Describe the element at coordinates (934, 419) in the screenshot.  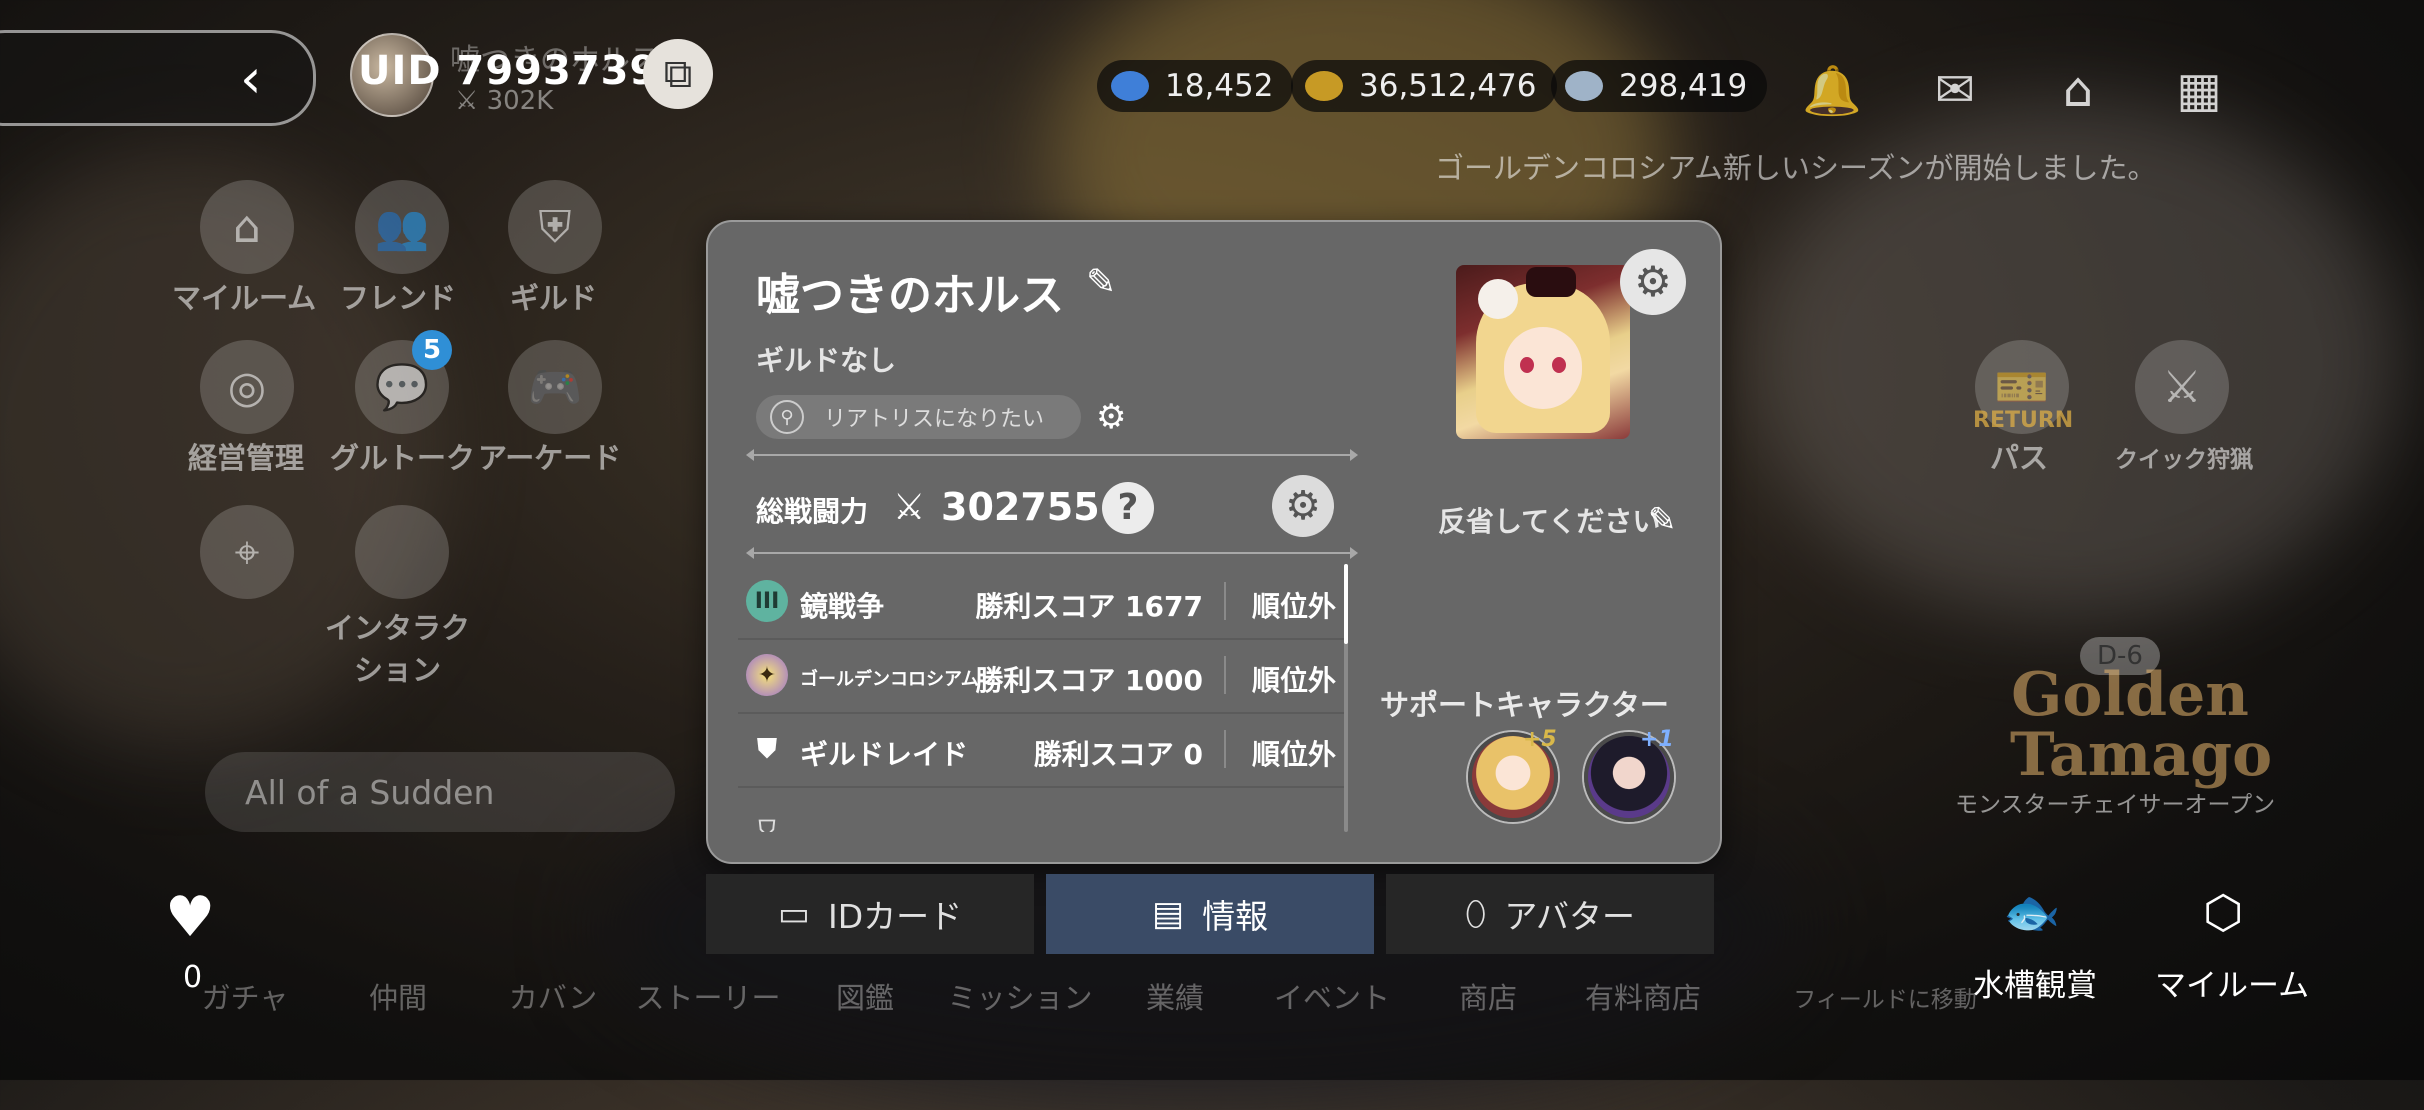
I see `title-text: リアトリスになりたい` at that location.